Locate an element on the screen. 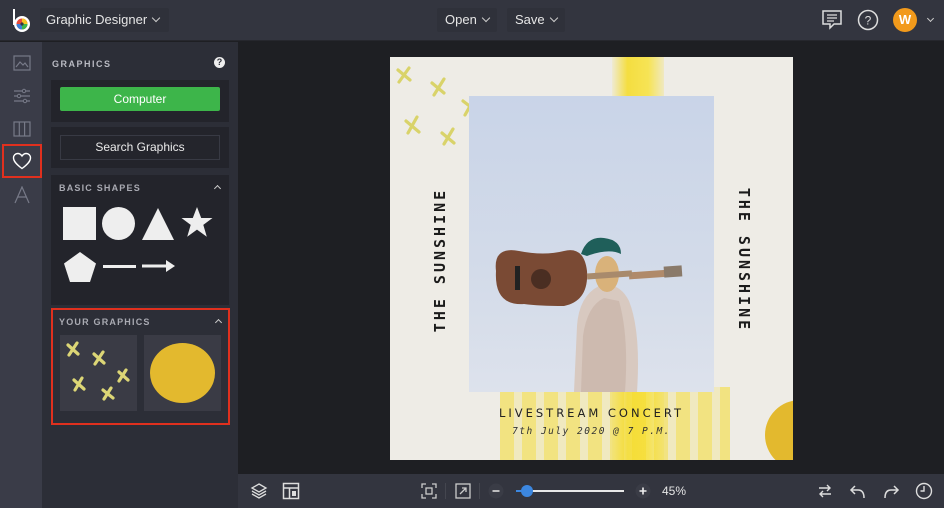  bottom-toolbar: 45% is located at coordinates (591, 491).